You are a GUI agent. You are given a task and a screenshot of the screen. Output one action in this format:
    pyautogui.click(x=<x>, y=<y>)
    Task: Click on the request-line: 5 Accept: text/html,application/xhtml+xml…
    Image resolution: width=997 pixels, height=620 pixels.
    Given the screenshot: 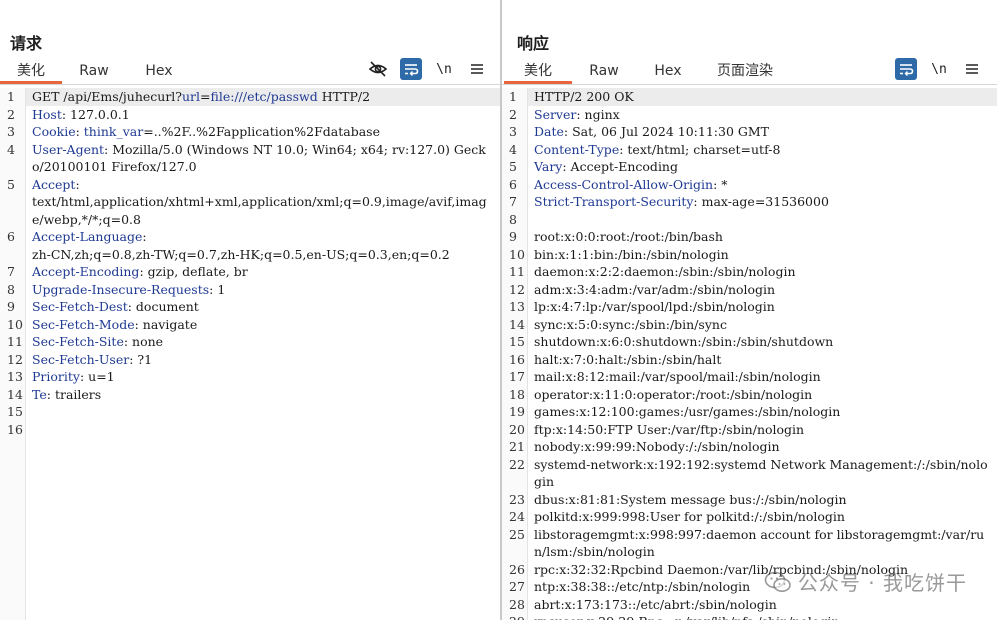 What is the action you would take?
    pyautogui.click(x=250, y=202)
    